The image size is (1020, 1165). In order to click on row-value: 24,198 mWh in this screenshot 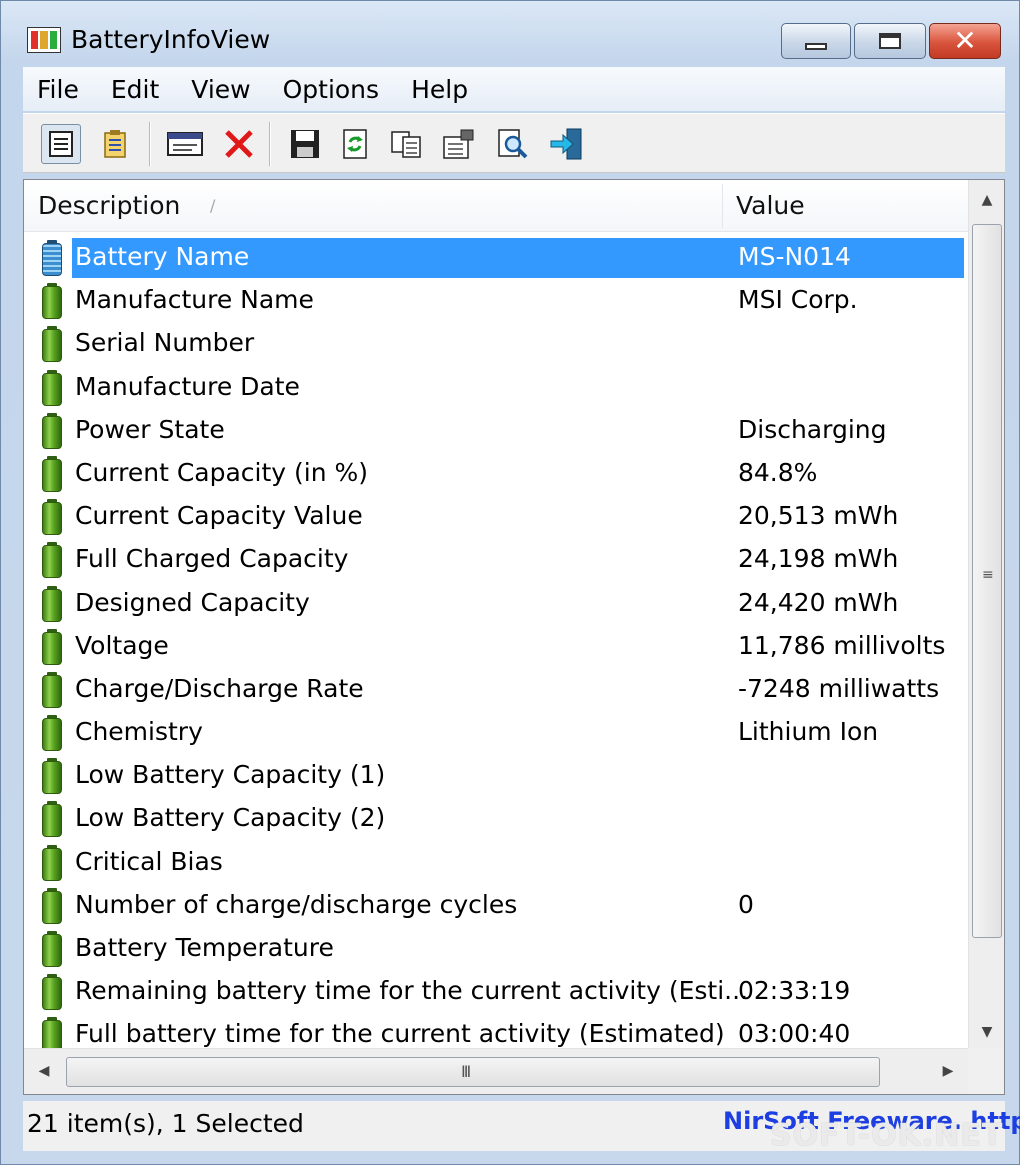, I will do `click(818, 559)`.